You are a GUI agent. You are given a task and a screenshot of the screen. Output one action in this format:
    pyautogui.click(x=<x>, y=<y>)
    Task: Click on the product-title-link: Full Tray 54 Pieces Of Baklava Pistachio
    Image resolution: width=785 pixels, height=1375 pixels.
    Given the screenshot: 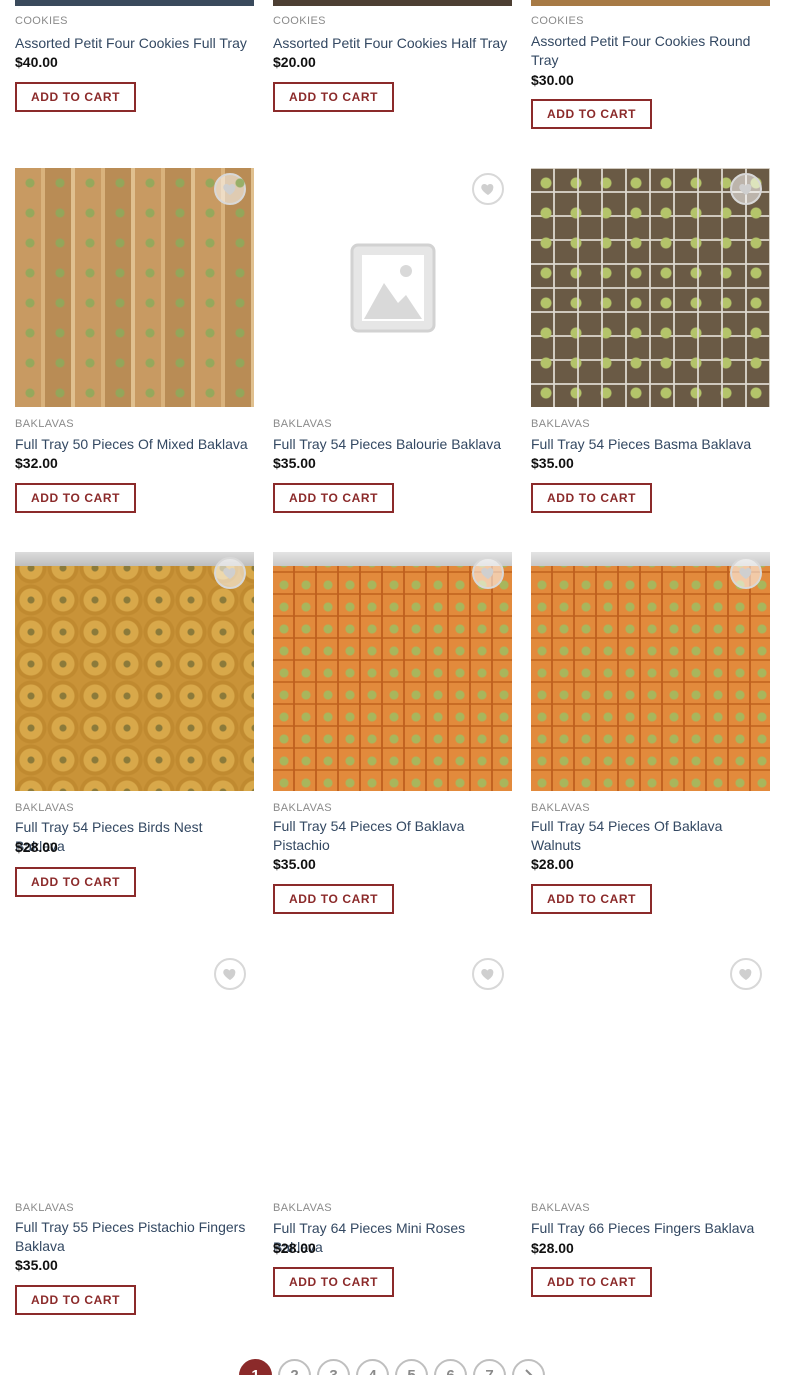 What is the action you would take?
    pyautogui.click(x=392, y=836)
    